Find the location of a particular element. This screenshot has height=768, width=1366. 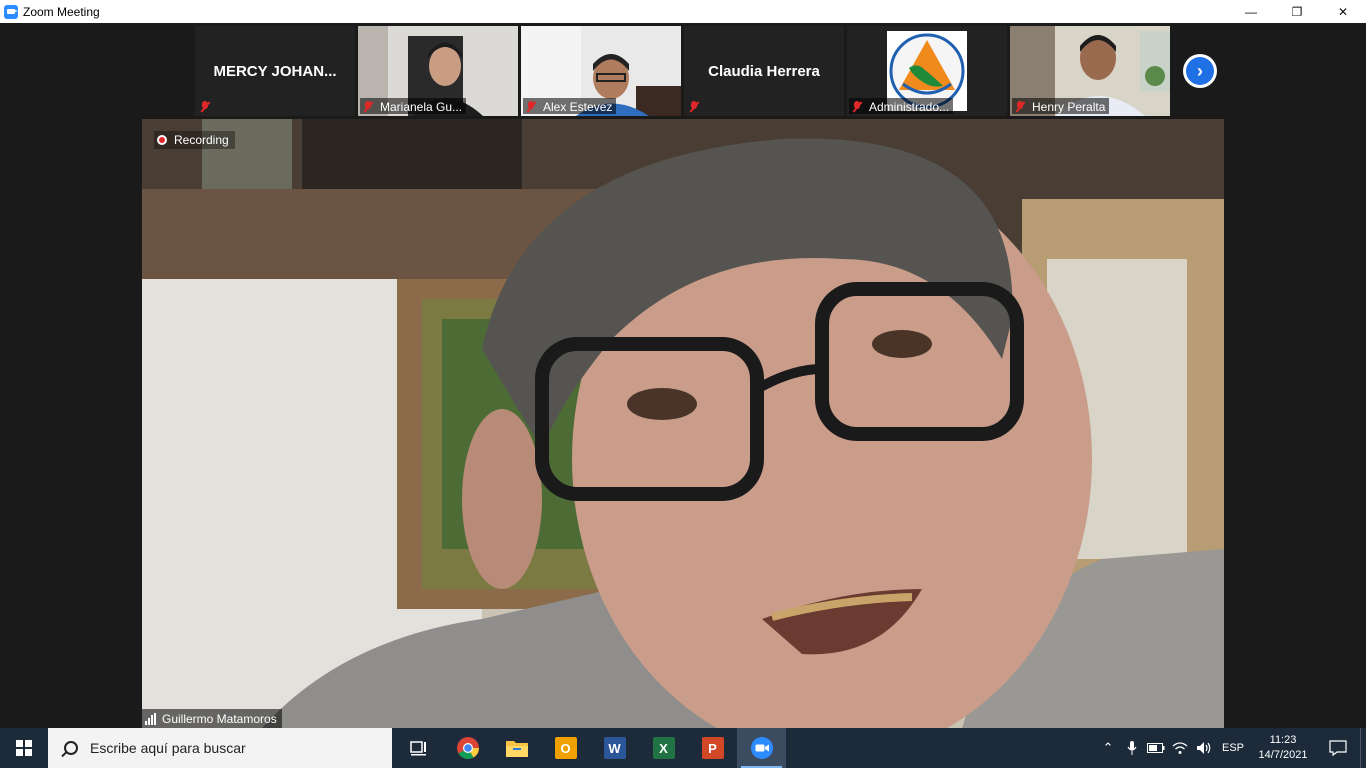

show-desktop-button is located at coordinates (1363, 748).